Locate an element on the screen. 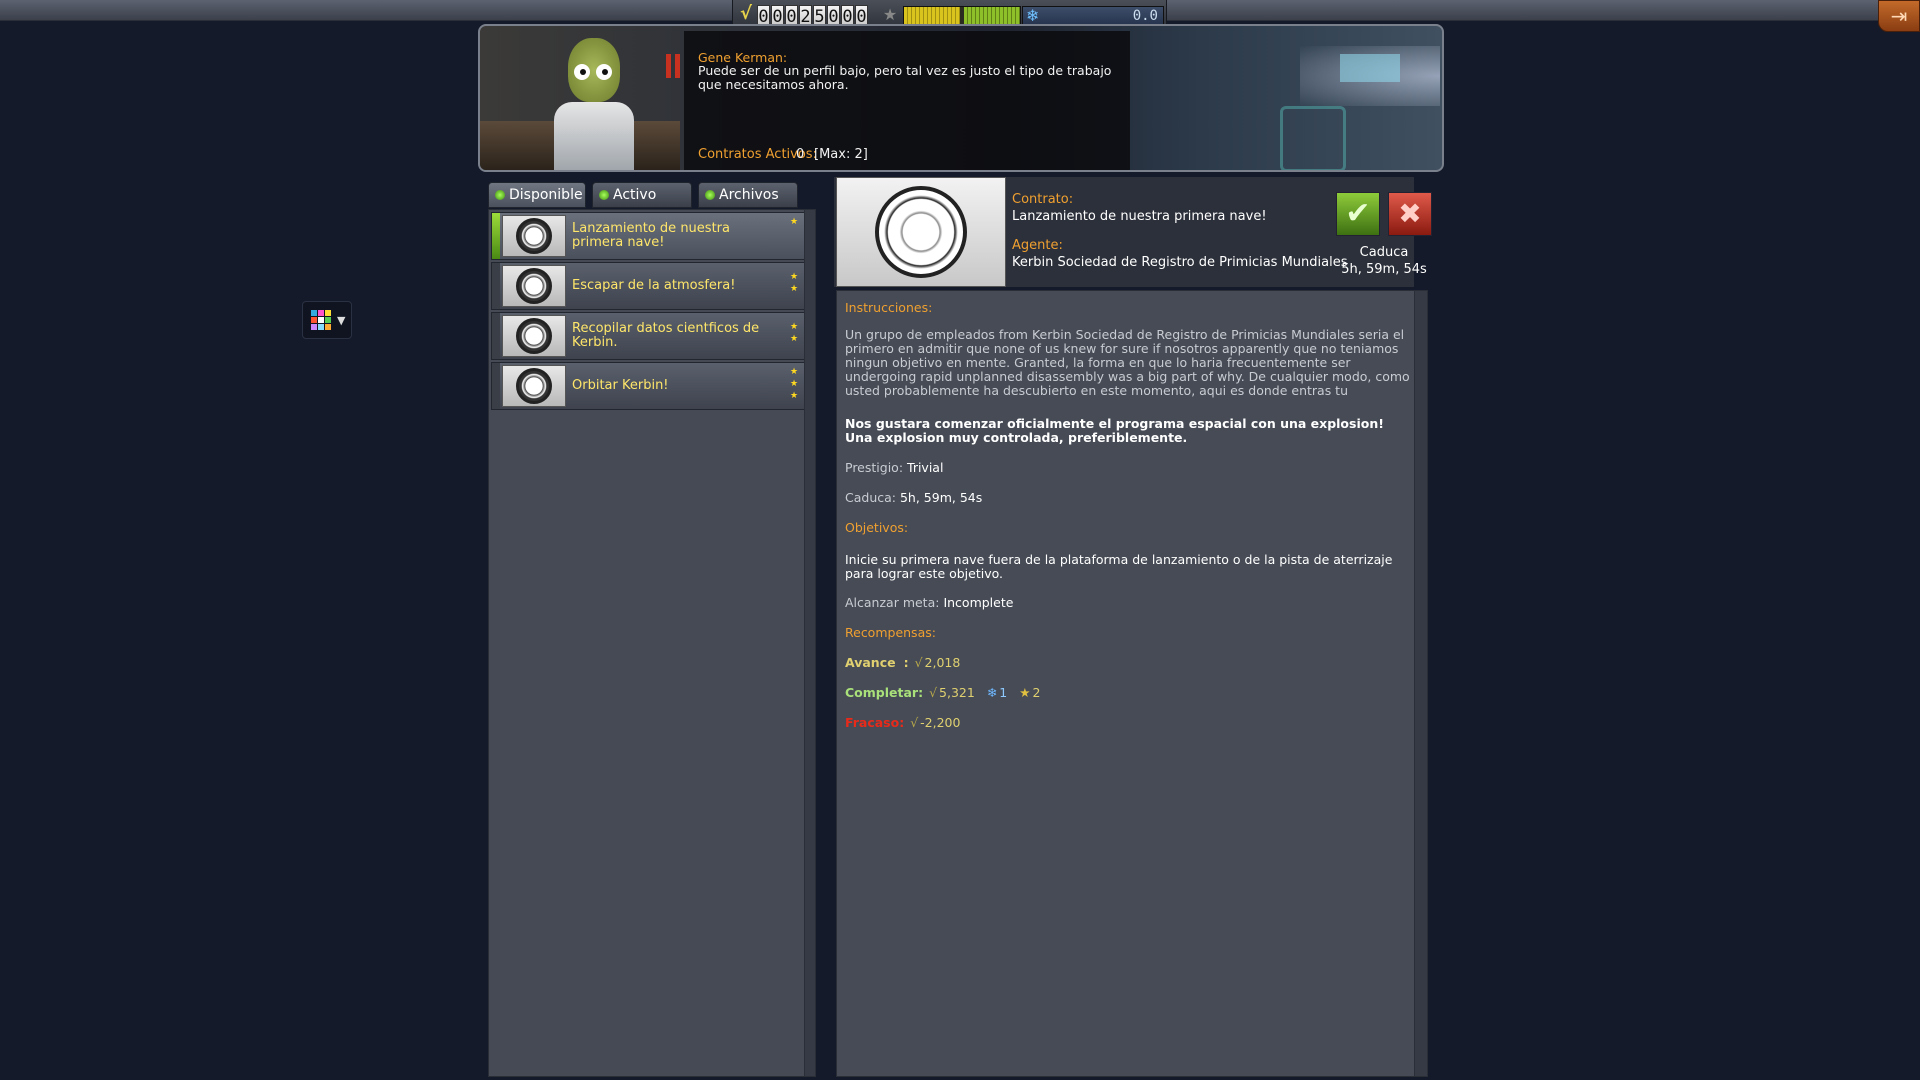  failure-label: Fracaso: is located at coordinates (875, 722).